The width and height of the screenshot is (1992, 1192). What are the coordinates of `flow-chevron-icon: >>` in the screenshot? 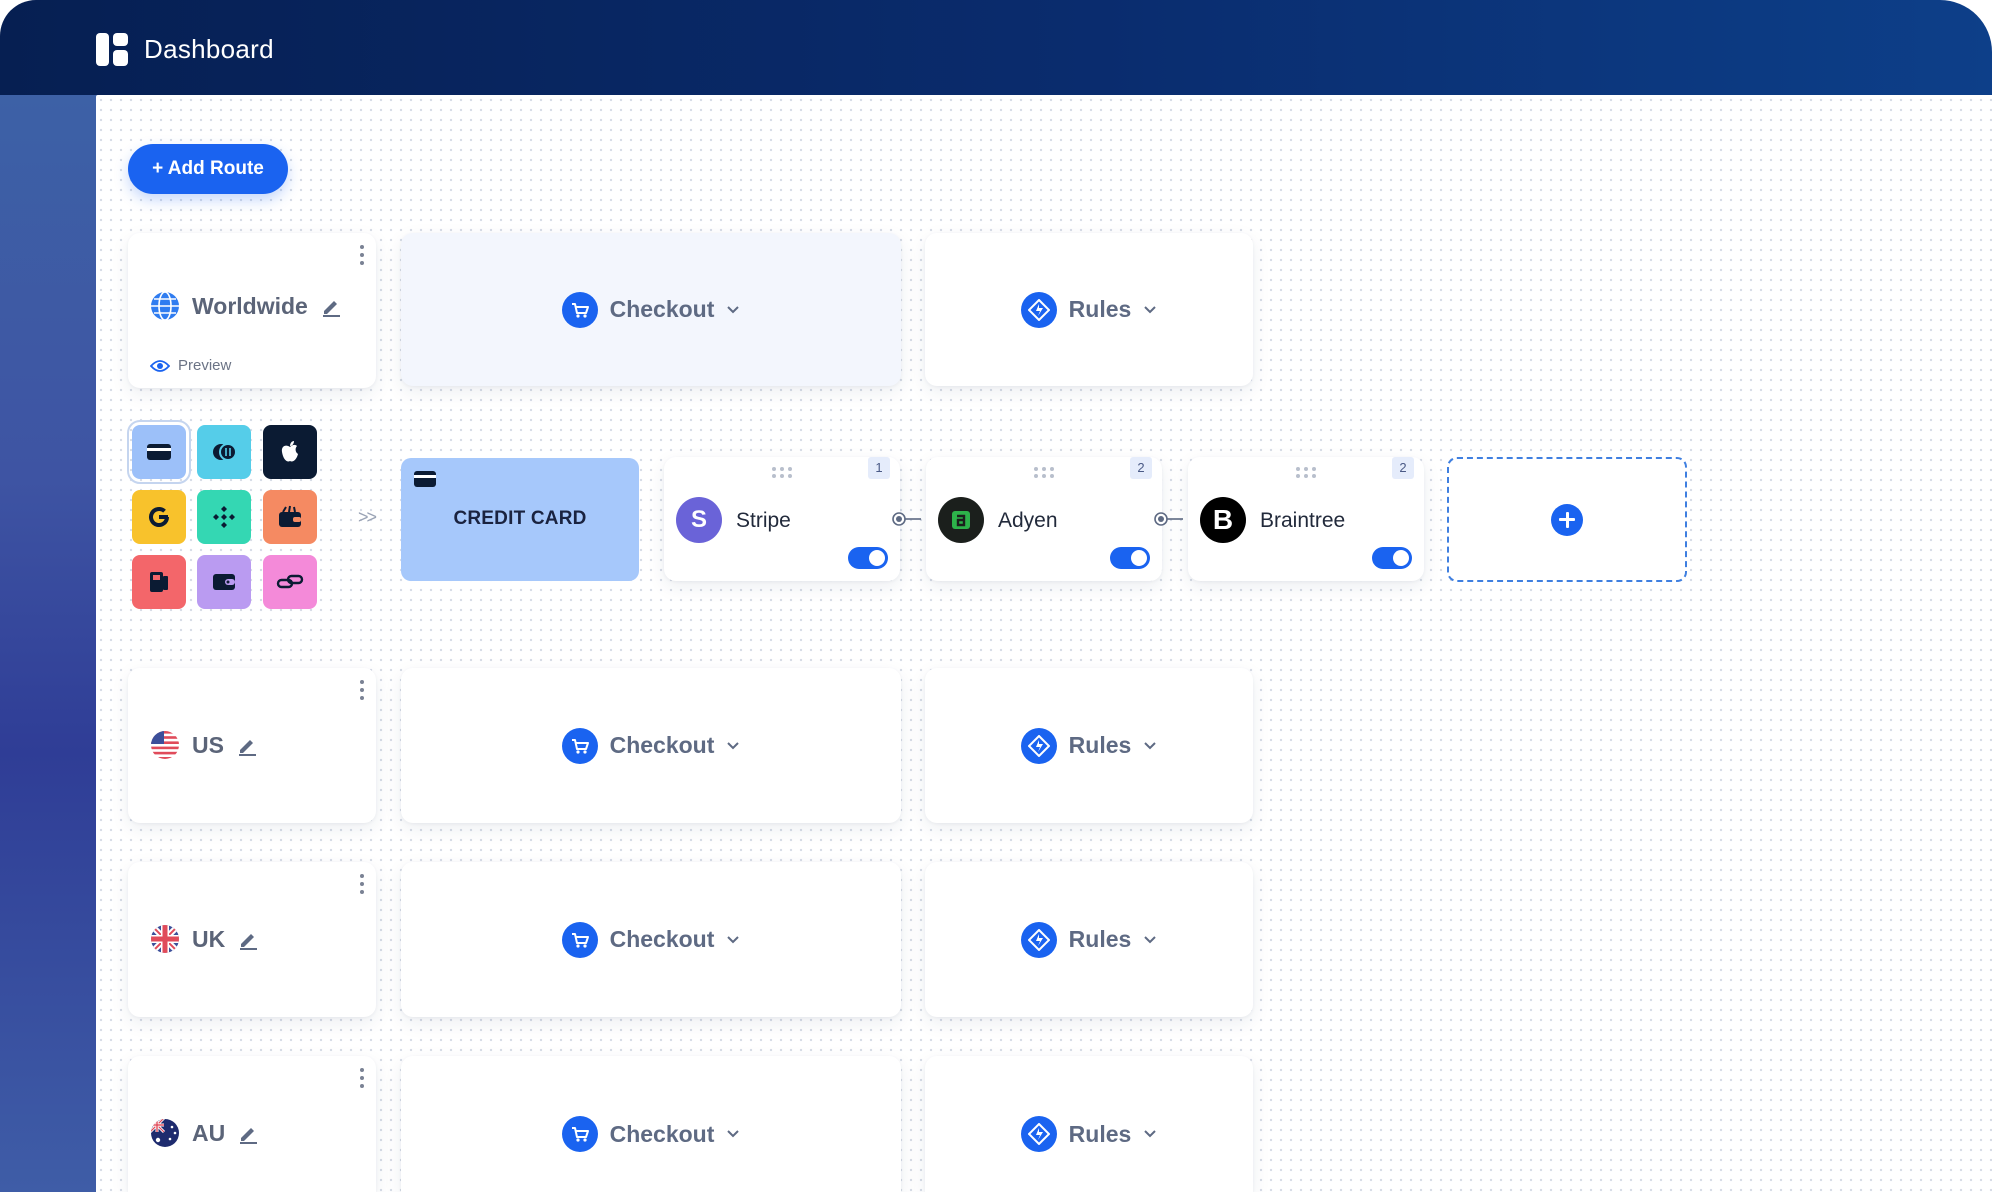 It's located at (367, 517).